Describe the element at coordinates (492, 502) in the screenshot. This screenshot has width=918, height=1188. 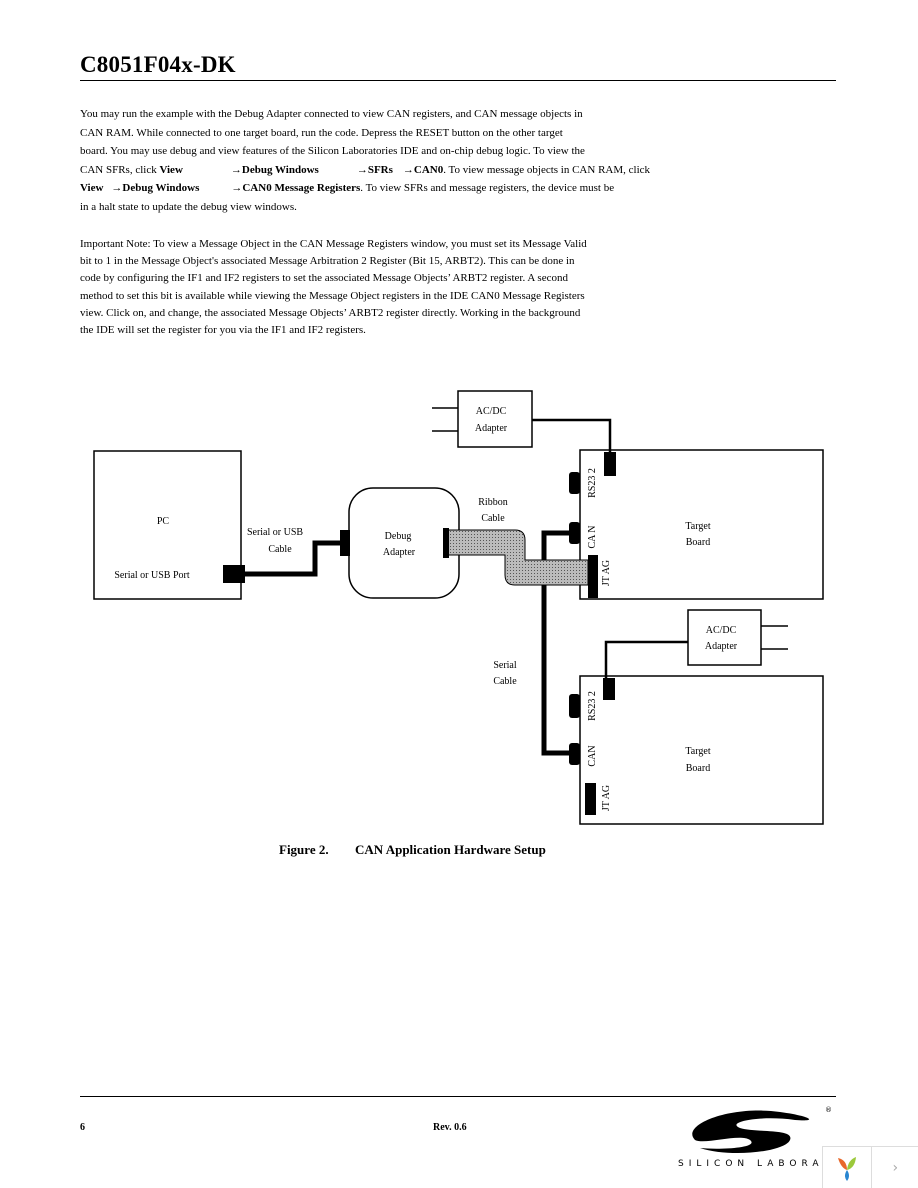
I see `ribbon-cable-label: Ribbon` at that location.